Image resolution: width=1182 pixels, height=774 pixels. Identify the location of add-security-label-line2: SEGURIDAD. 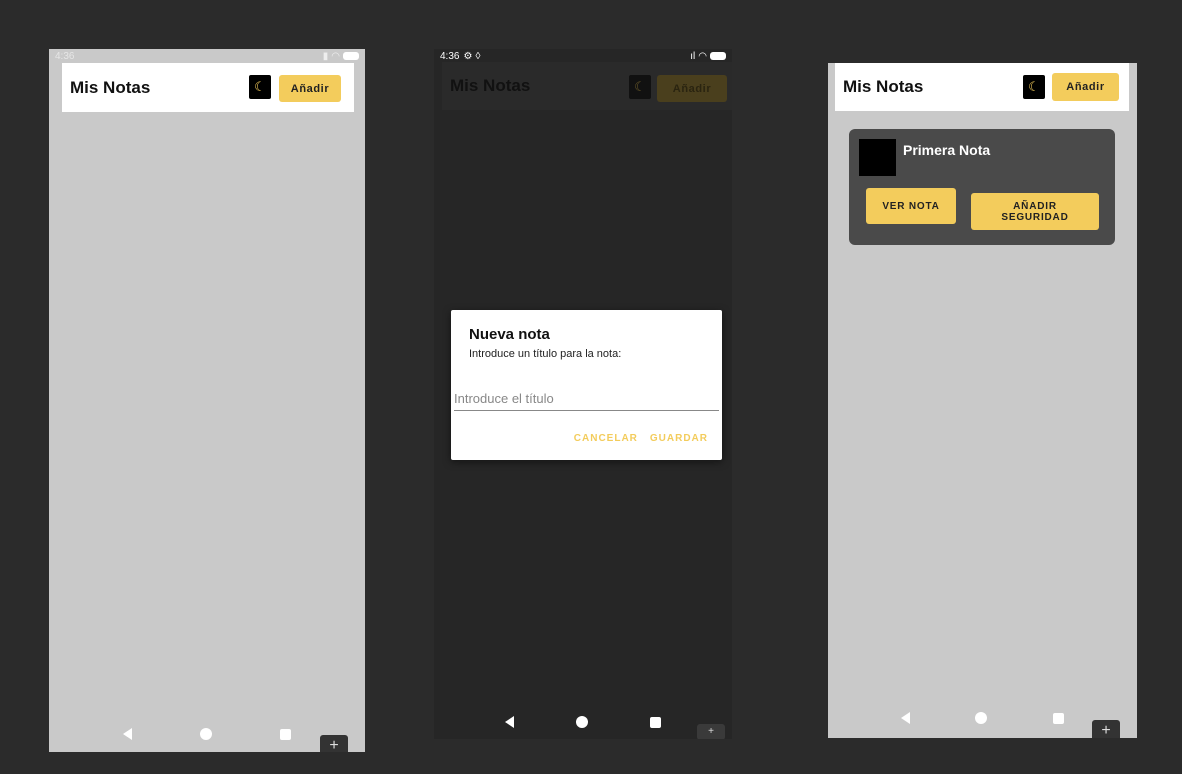
(1035, 217).